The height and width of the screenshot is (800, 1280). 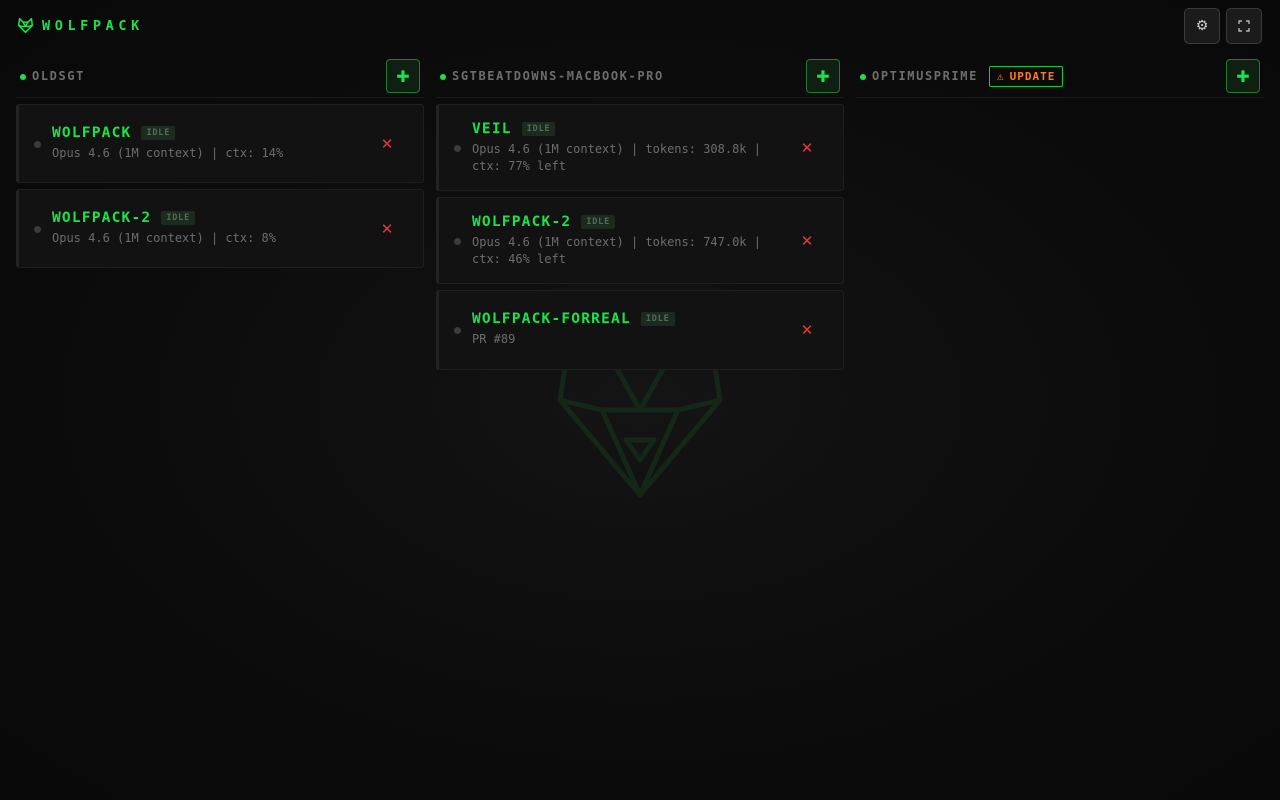 I want to click on top-bar: WOLFPACK ⚙, so click(x=640, y=26).